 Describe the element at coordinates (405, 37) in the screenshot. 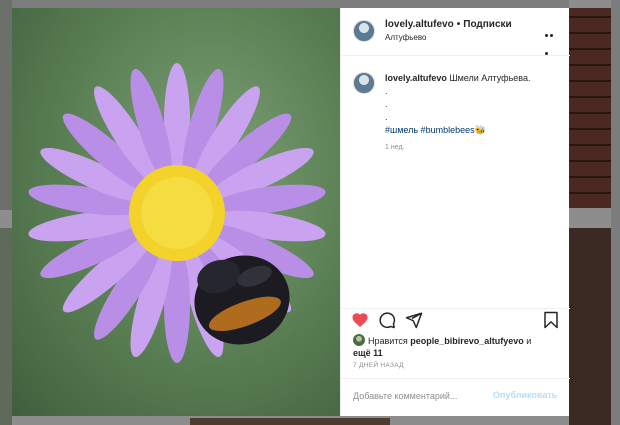

I see `location-link: Алтуфьево` at that location.